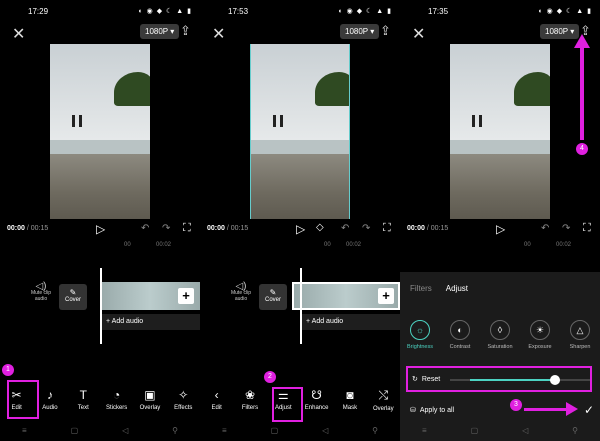 This screenshot has height=441, width=600. What do you see at coordinates (117, 395) in the screenshot?
I see `sticker-icon: ◔` at bounding box center [117, 395].